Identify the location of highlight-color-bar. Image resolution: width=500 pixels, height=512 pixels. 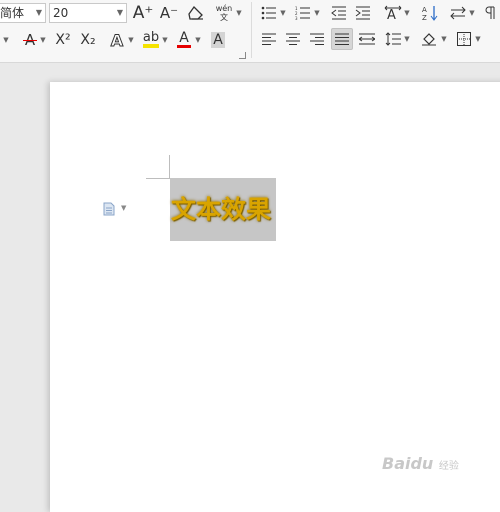
(151, 46).